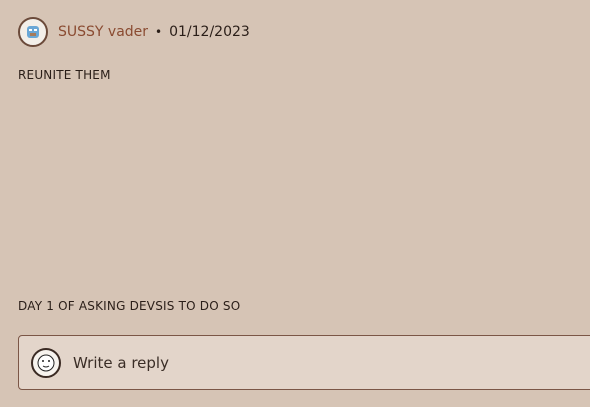 The height and width of the screenshot is (407, 590). I want to click on post-header: SUSSY vader • 01/12/2023, so click(134, 32).